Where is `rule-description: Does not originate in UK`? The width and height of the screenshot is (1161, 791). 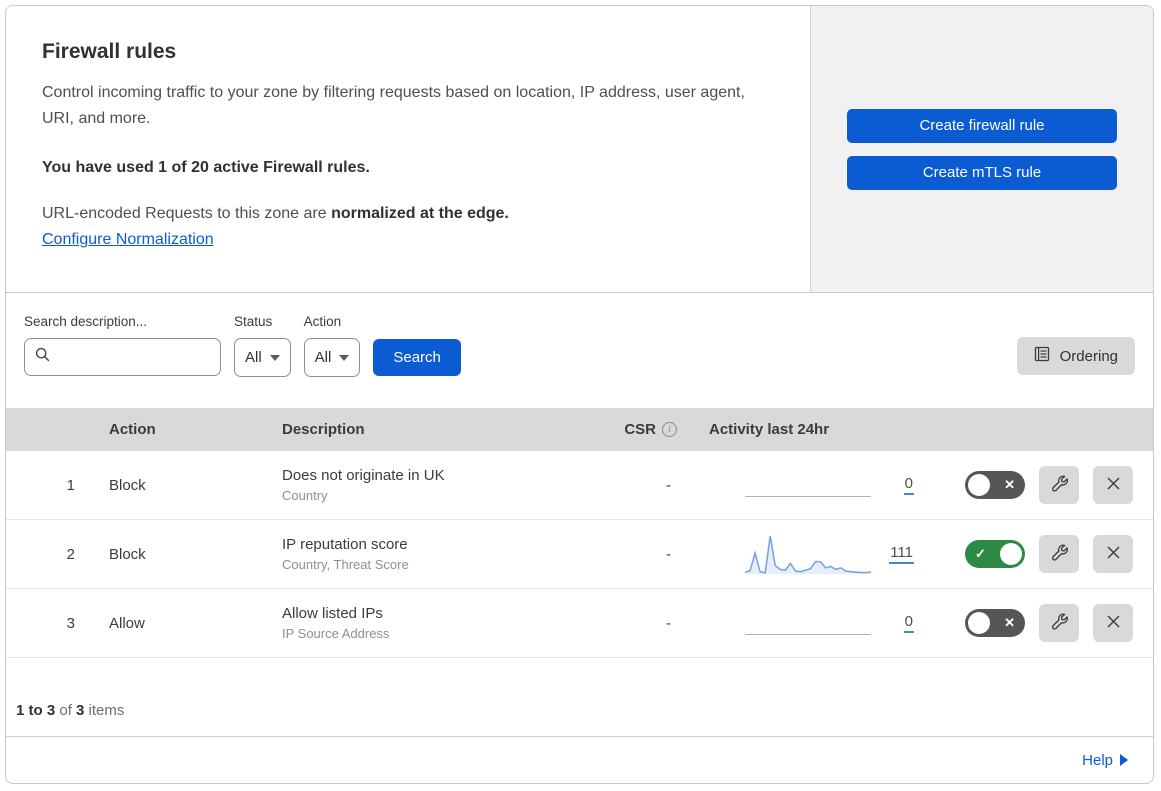 rule-description: Does not originate in UK is located at coordinates (363, 475).